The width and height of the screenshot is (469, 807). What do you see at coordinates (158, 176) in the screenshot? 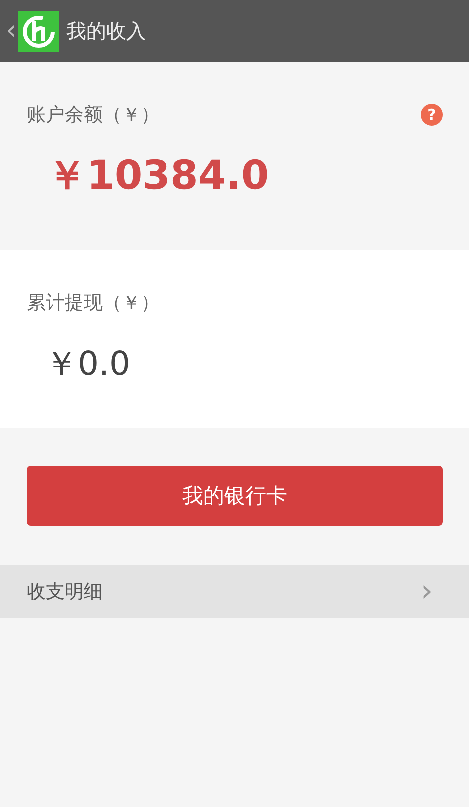
I see `balance-amount: ￥10384.0` at bounding box center [158, 176].